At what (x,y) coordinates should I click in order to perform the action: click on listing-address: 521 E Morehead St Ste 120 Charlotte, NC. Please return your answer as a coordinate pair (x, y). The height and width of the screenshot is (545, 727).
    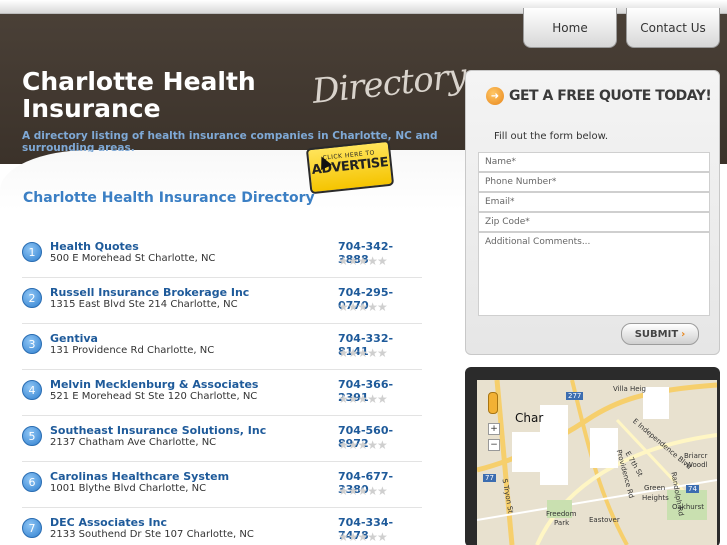
    Looking at the image, I should click on (154, 396).